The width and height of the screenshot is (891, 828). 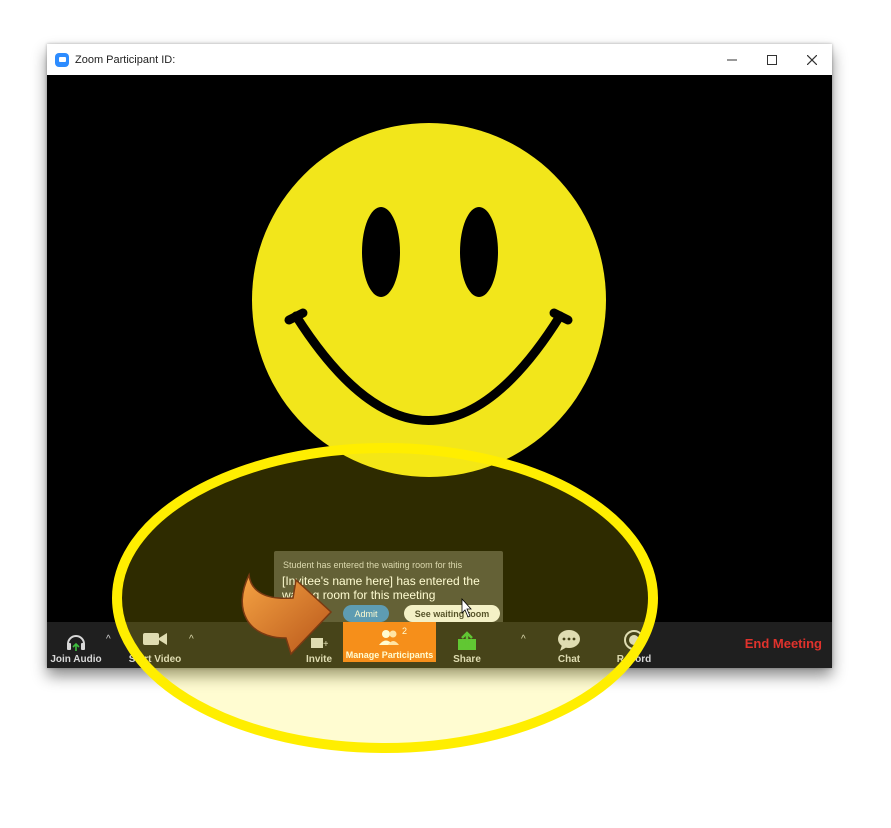 I want to click on record-label: Record, so click(x=634, y=659).